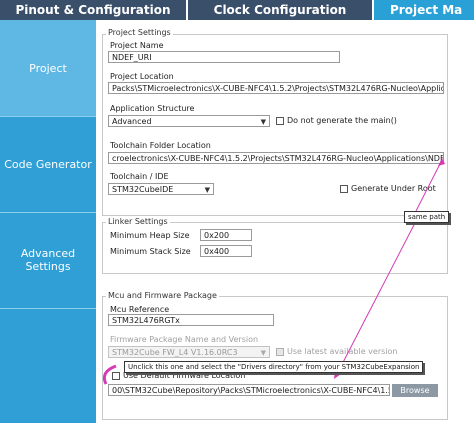 This screenshot has height=423, width=474. I want to click on sidebar-filler, so click(48, 365).